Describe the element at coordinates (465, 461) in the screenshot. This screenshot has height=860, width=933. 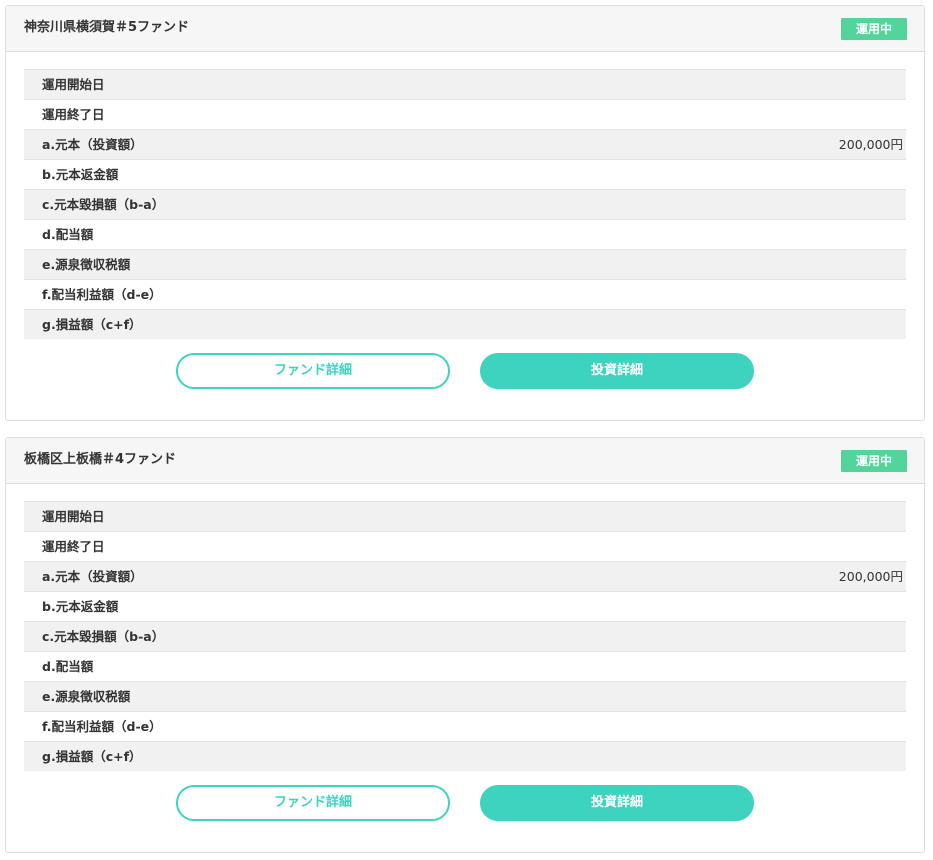
I see `fund-card-header: 板橋区上板橋＃4ファンド 運用中` at that location.